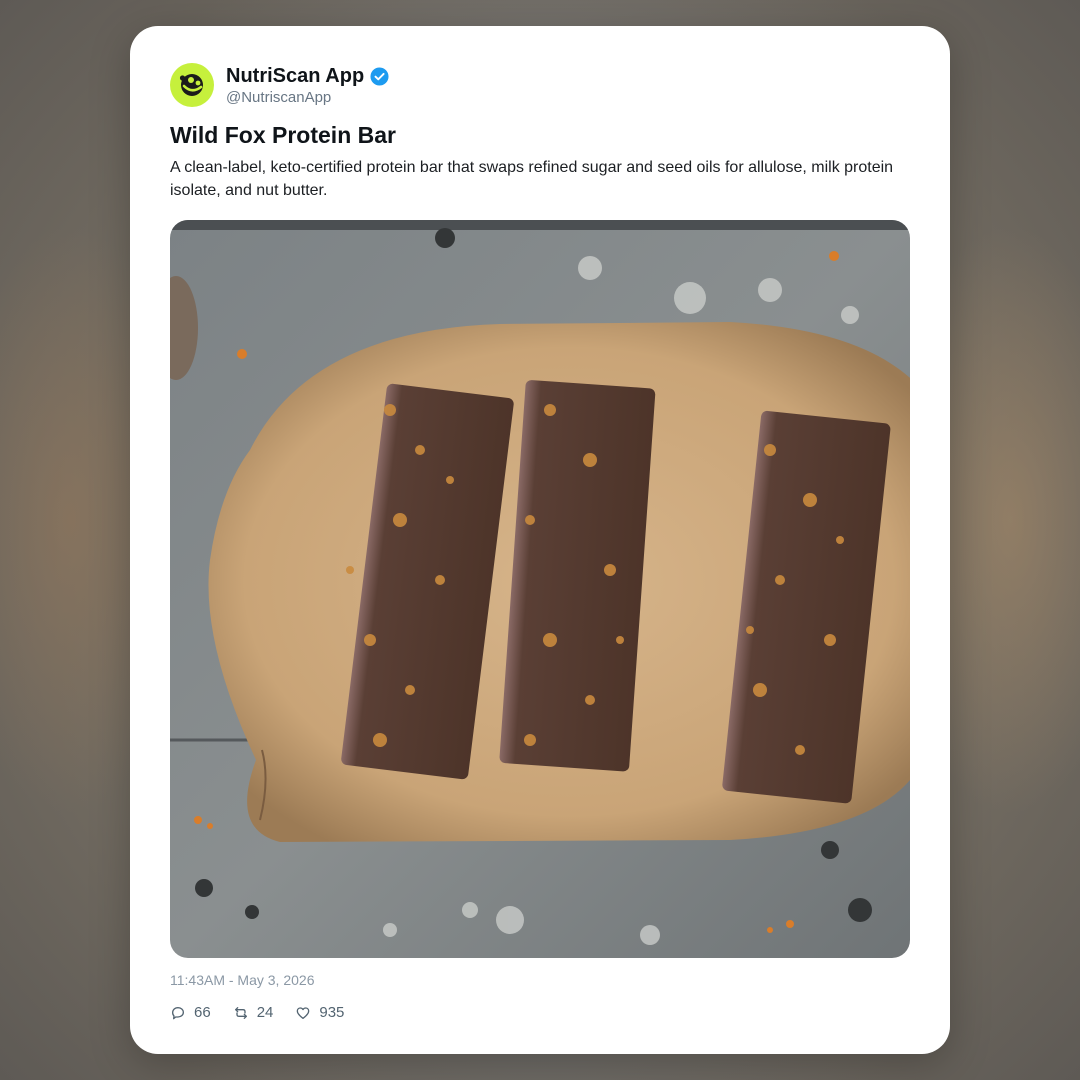 This screenshot has width=1080, height=1080. I want to click on repost-arrows-icon, so click(240, 1012).